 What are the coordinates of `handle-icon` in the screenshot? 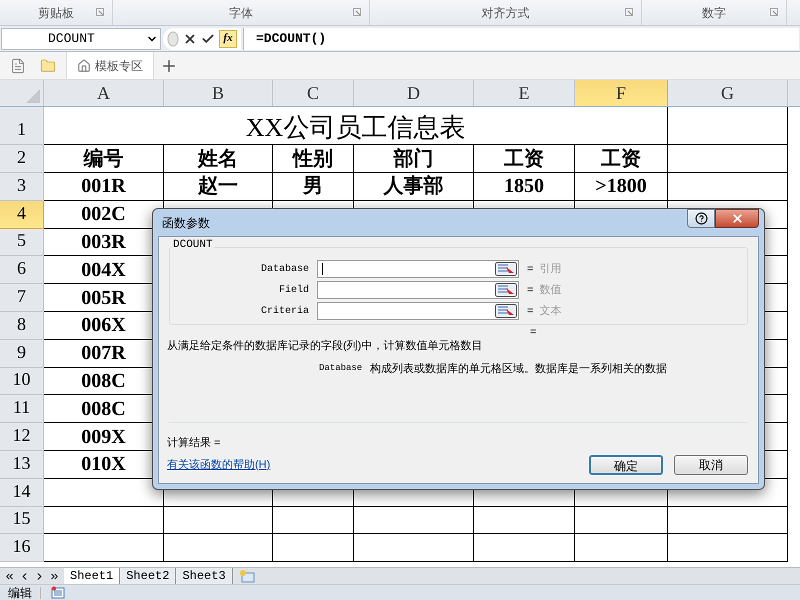 It's located at (173, 38).